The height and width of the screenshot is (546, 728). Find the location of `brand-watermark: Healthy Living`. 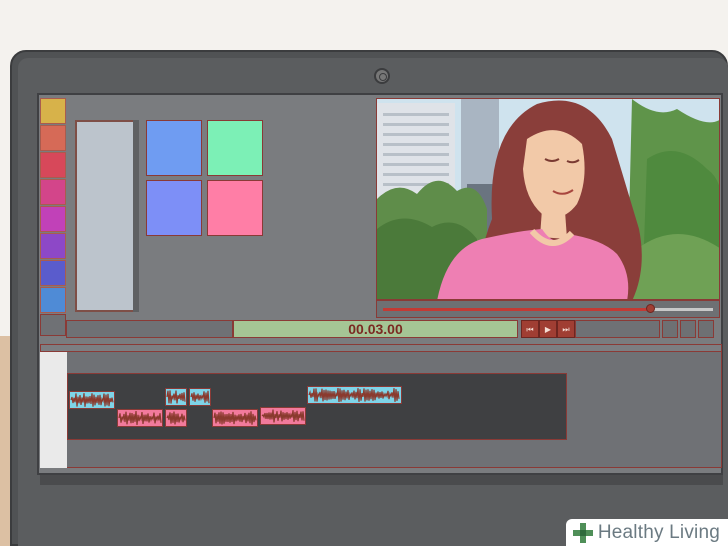

brand-watermark: Healthy Living is located at coordinates (646, 532).